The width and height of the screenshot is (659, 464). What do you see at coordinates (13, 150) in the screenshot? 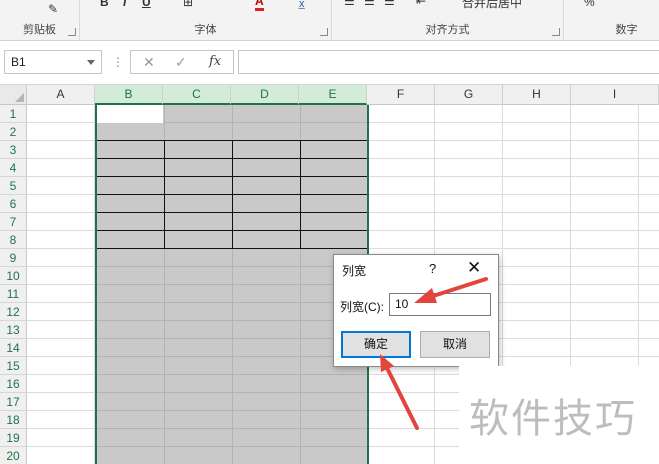
I see `row-header: 3` at bounding box center [13, 150].